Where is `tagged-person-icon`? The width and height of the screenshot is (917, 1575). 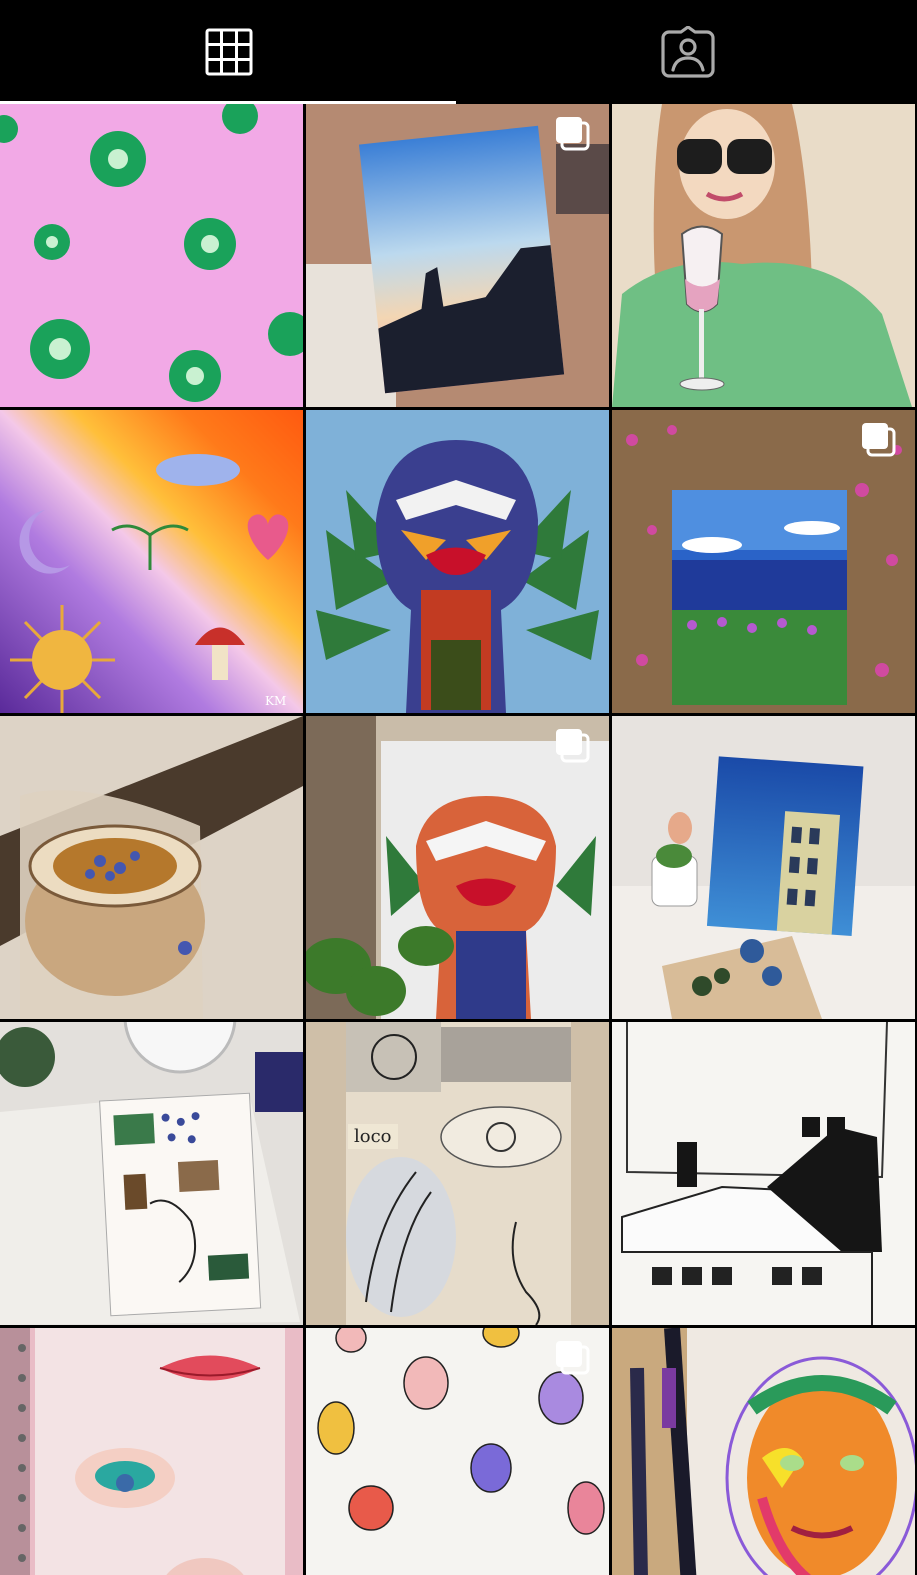 tagged-person-icon is located at coordinates (688, 52).